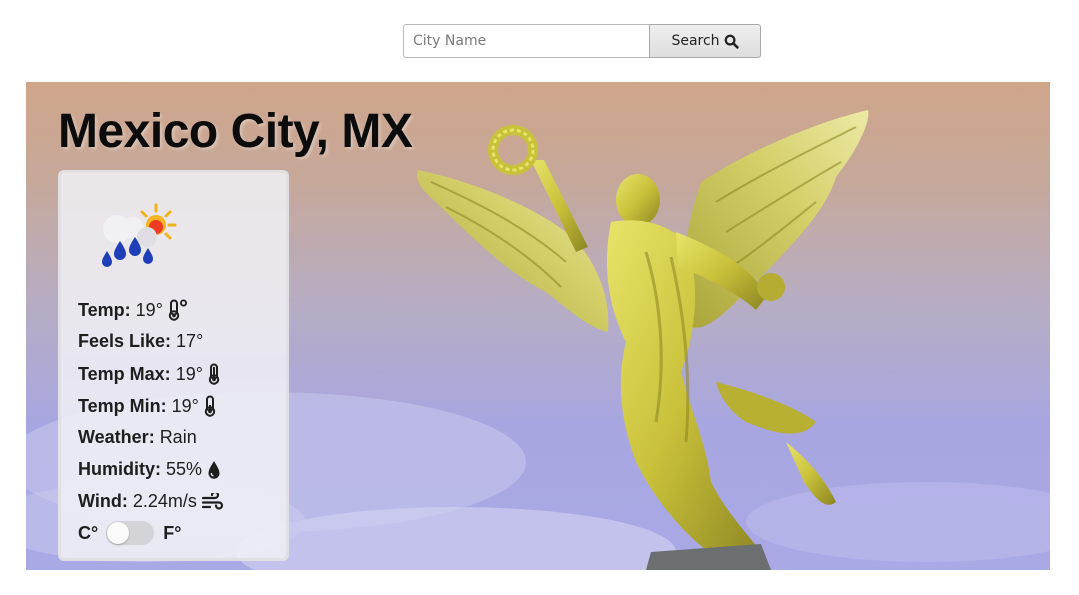  I want to click on temp-label: Temp:, so click(104, 309).